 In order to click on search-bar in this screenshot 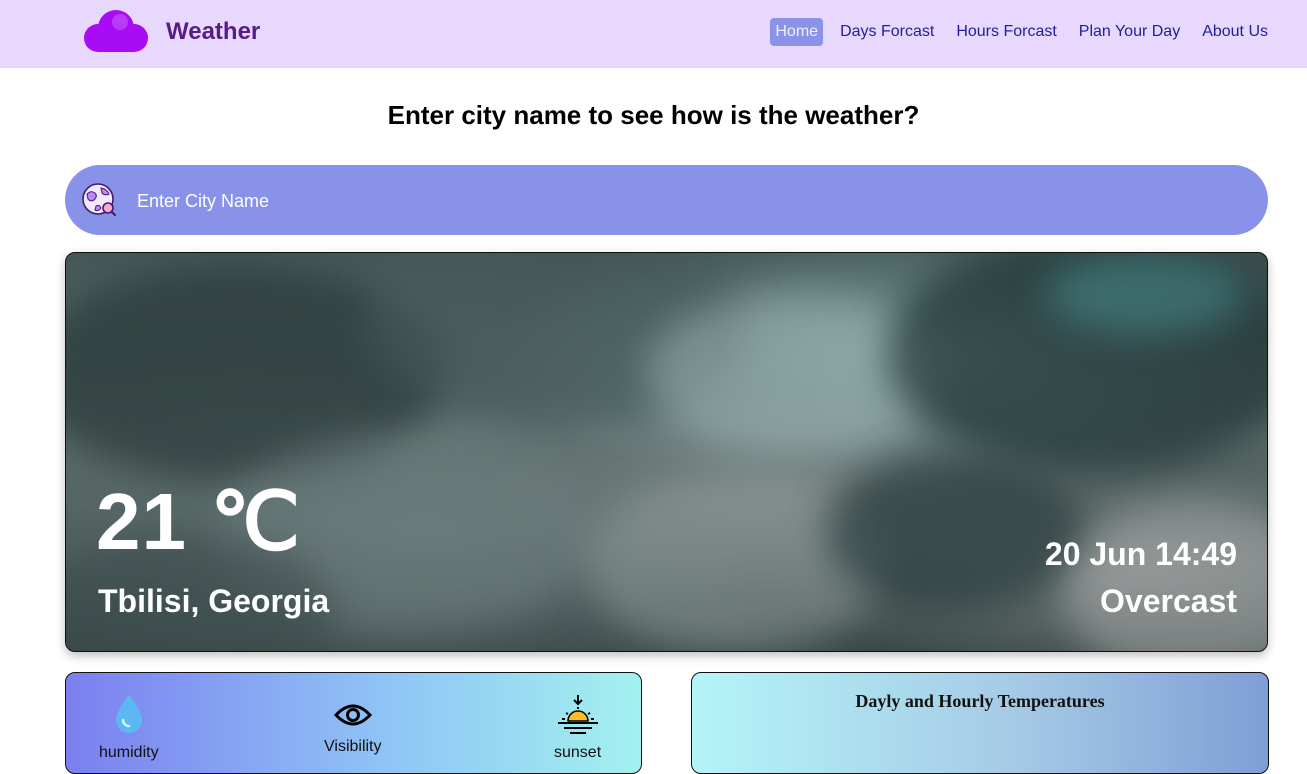, I will do `click(666, 200)`.